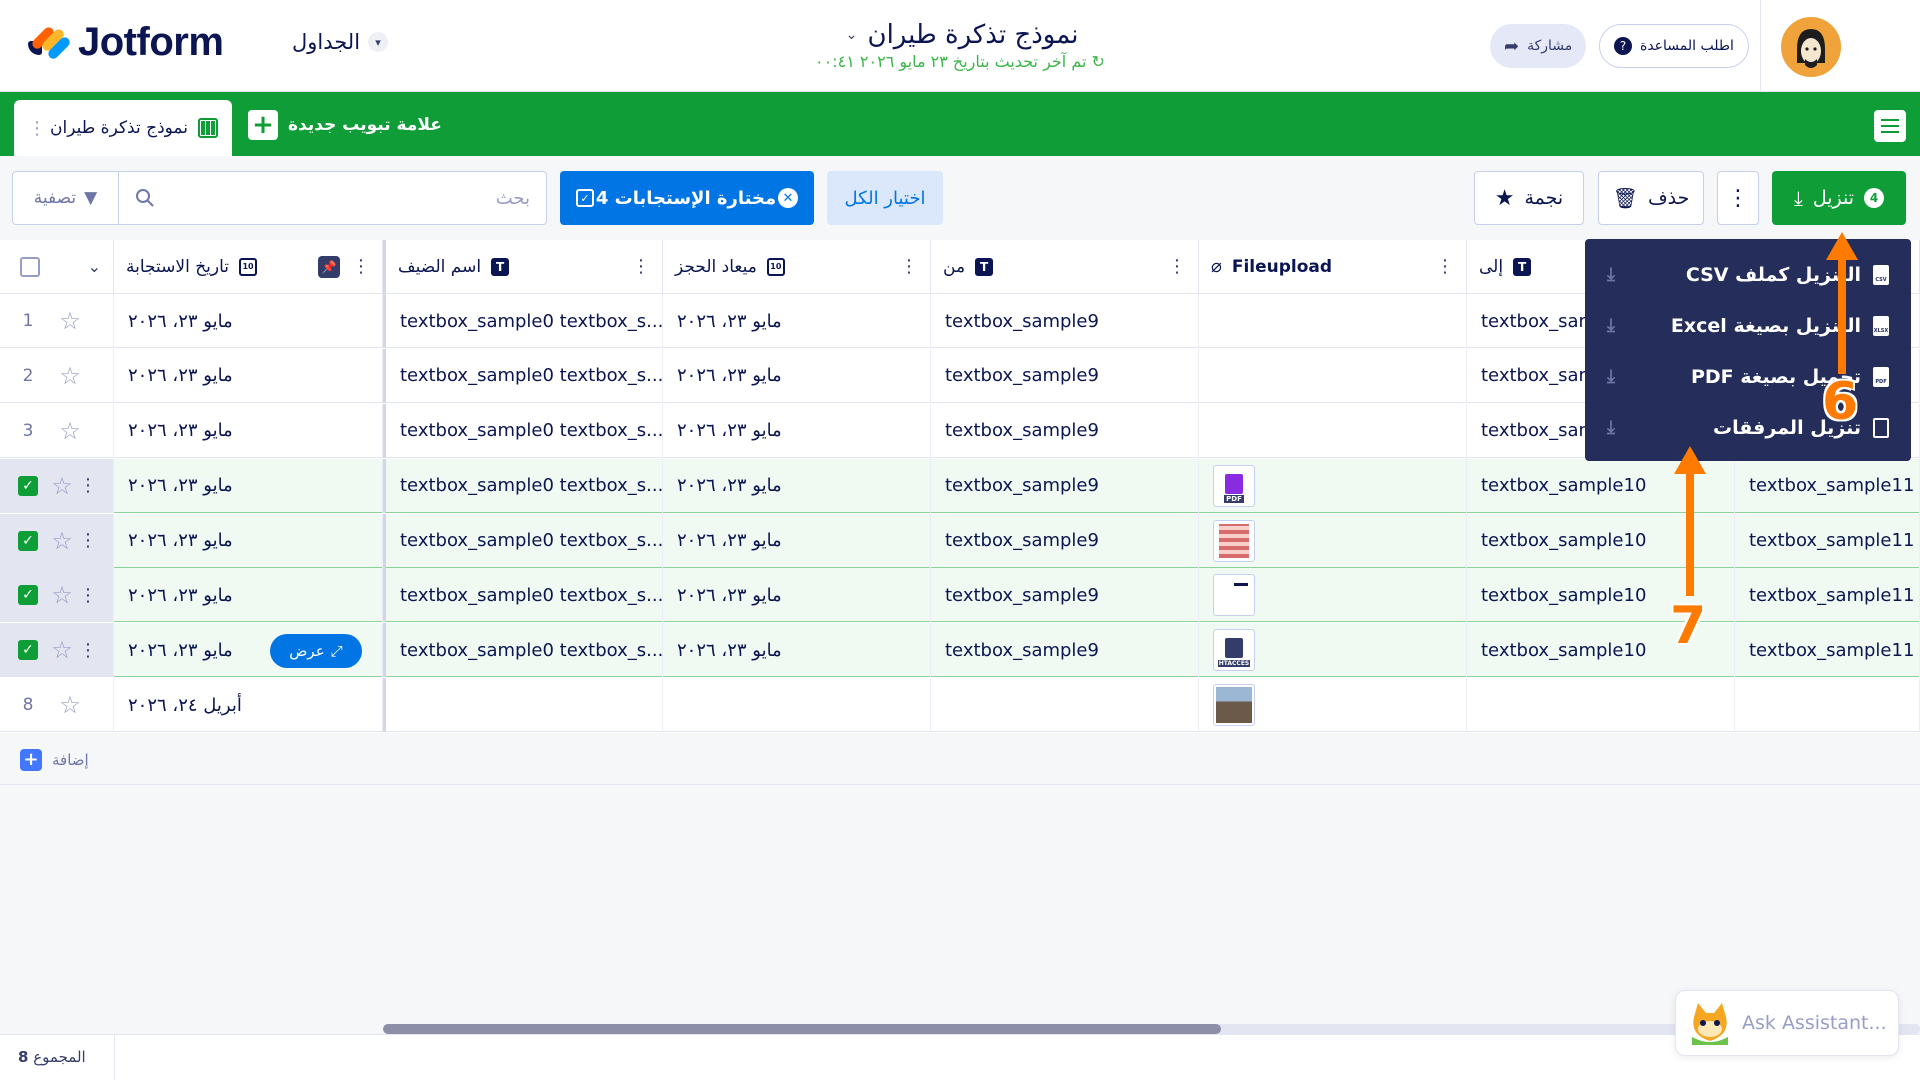  Describe the element at coordinates (802, 1029) in the screenshot. I see `horizontal-scrollbar-thumb` at that location.